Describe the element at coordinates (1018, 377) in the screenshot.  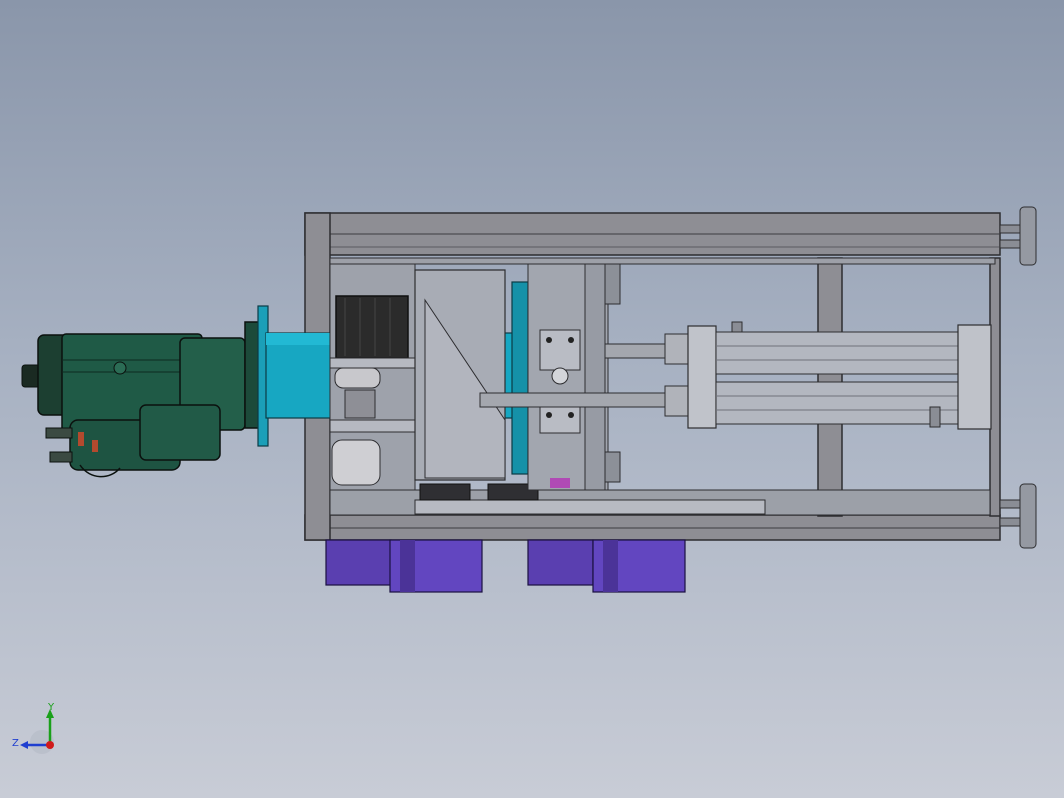
I see `leveling-feet` at that location.